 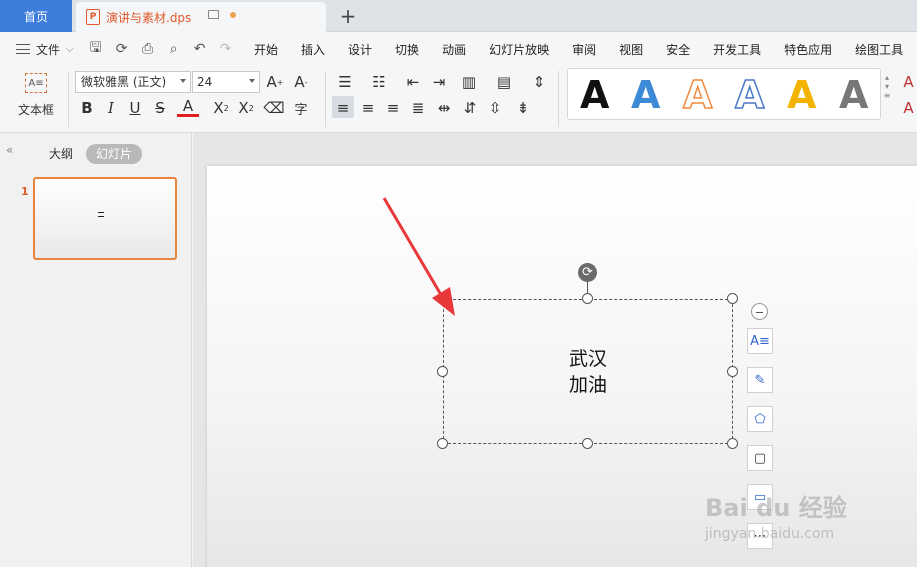 I want to click on superscript-icon: X2, so click(x=221, y=108).